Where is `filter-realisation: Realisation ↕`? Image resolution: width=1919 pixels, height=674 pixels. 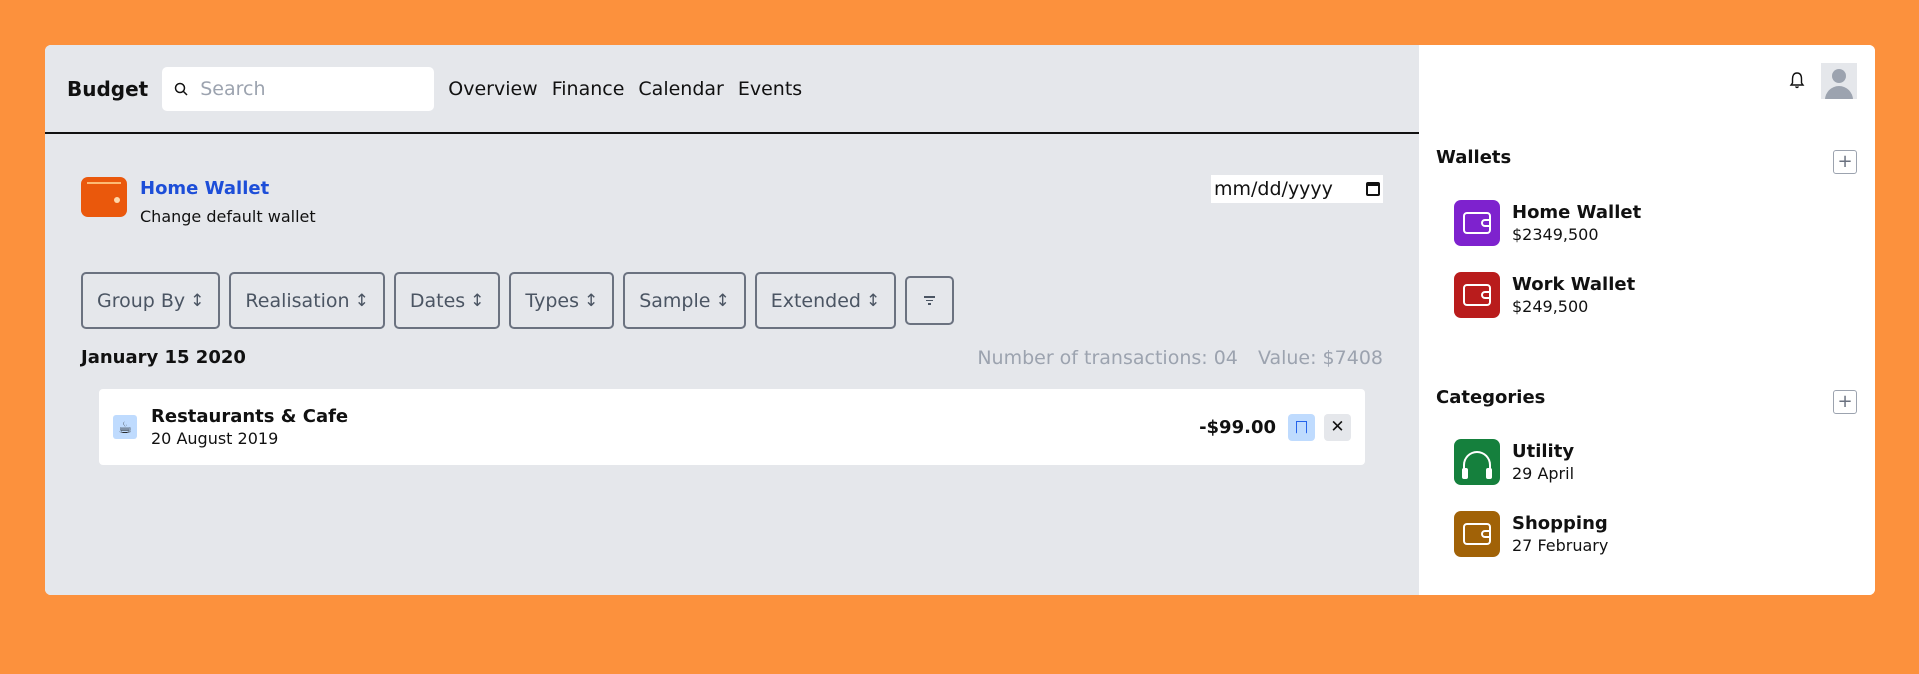 filter-realisation: Realisation ↕ is located at coordinates (307, 300).